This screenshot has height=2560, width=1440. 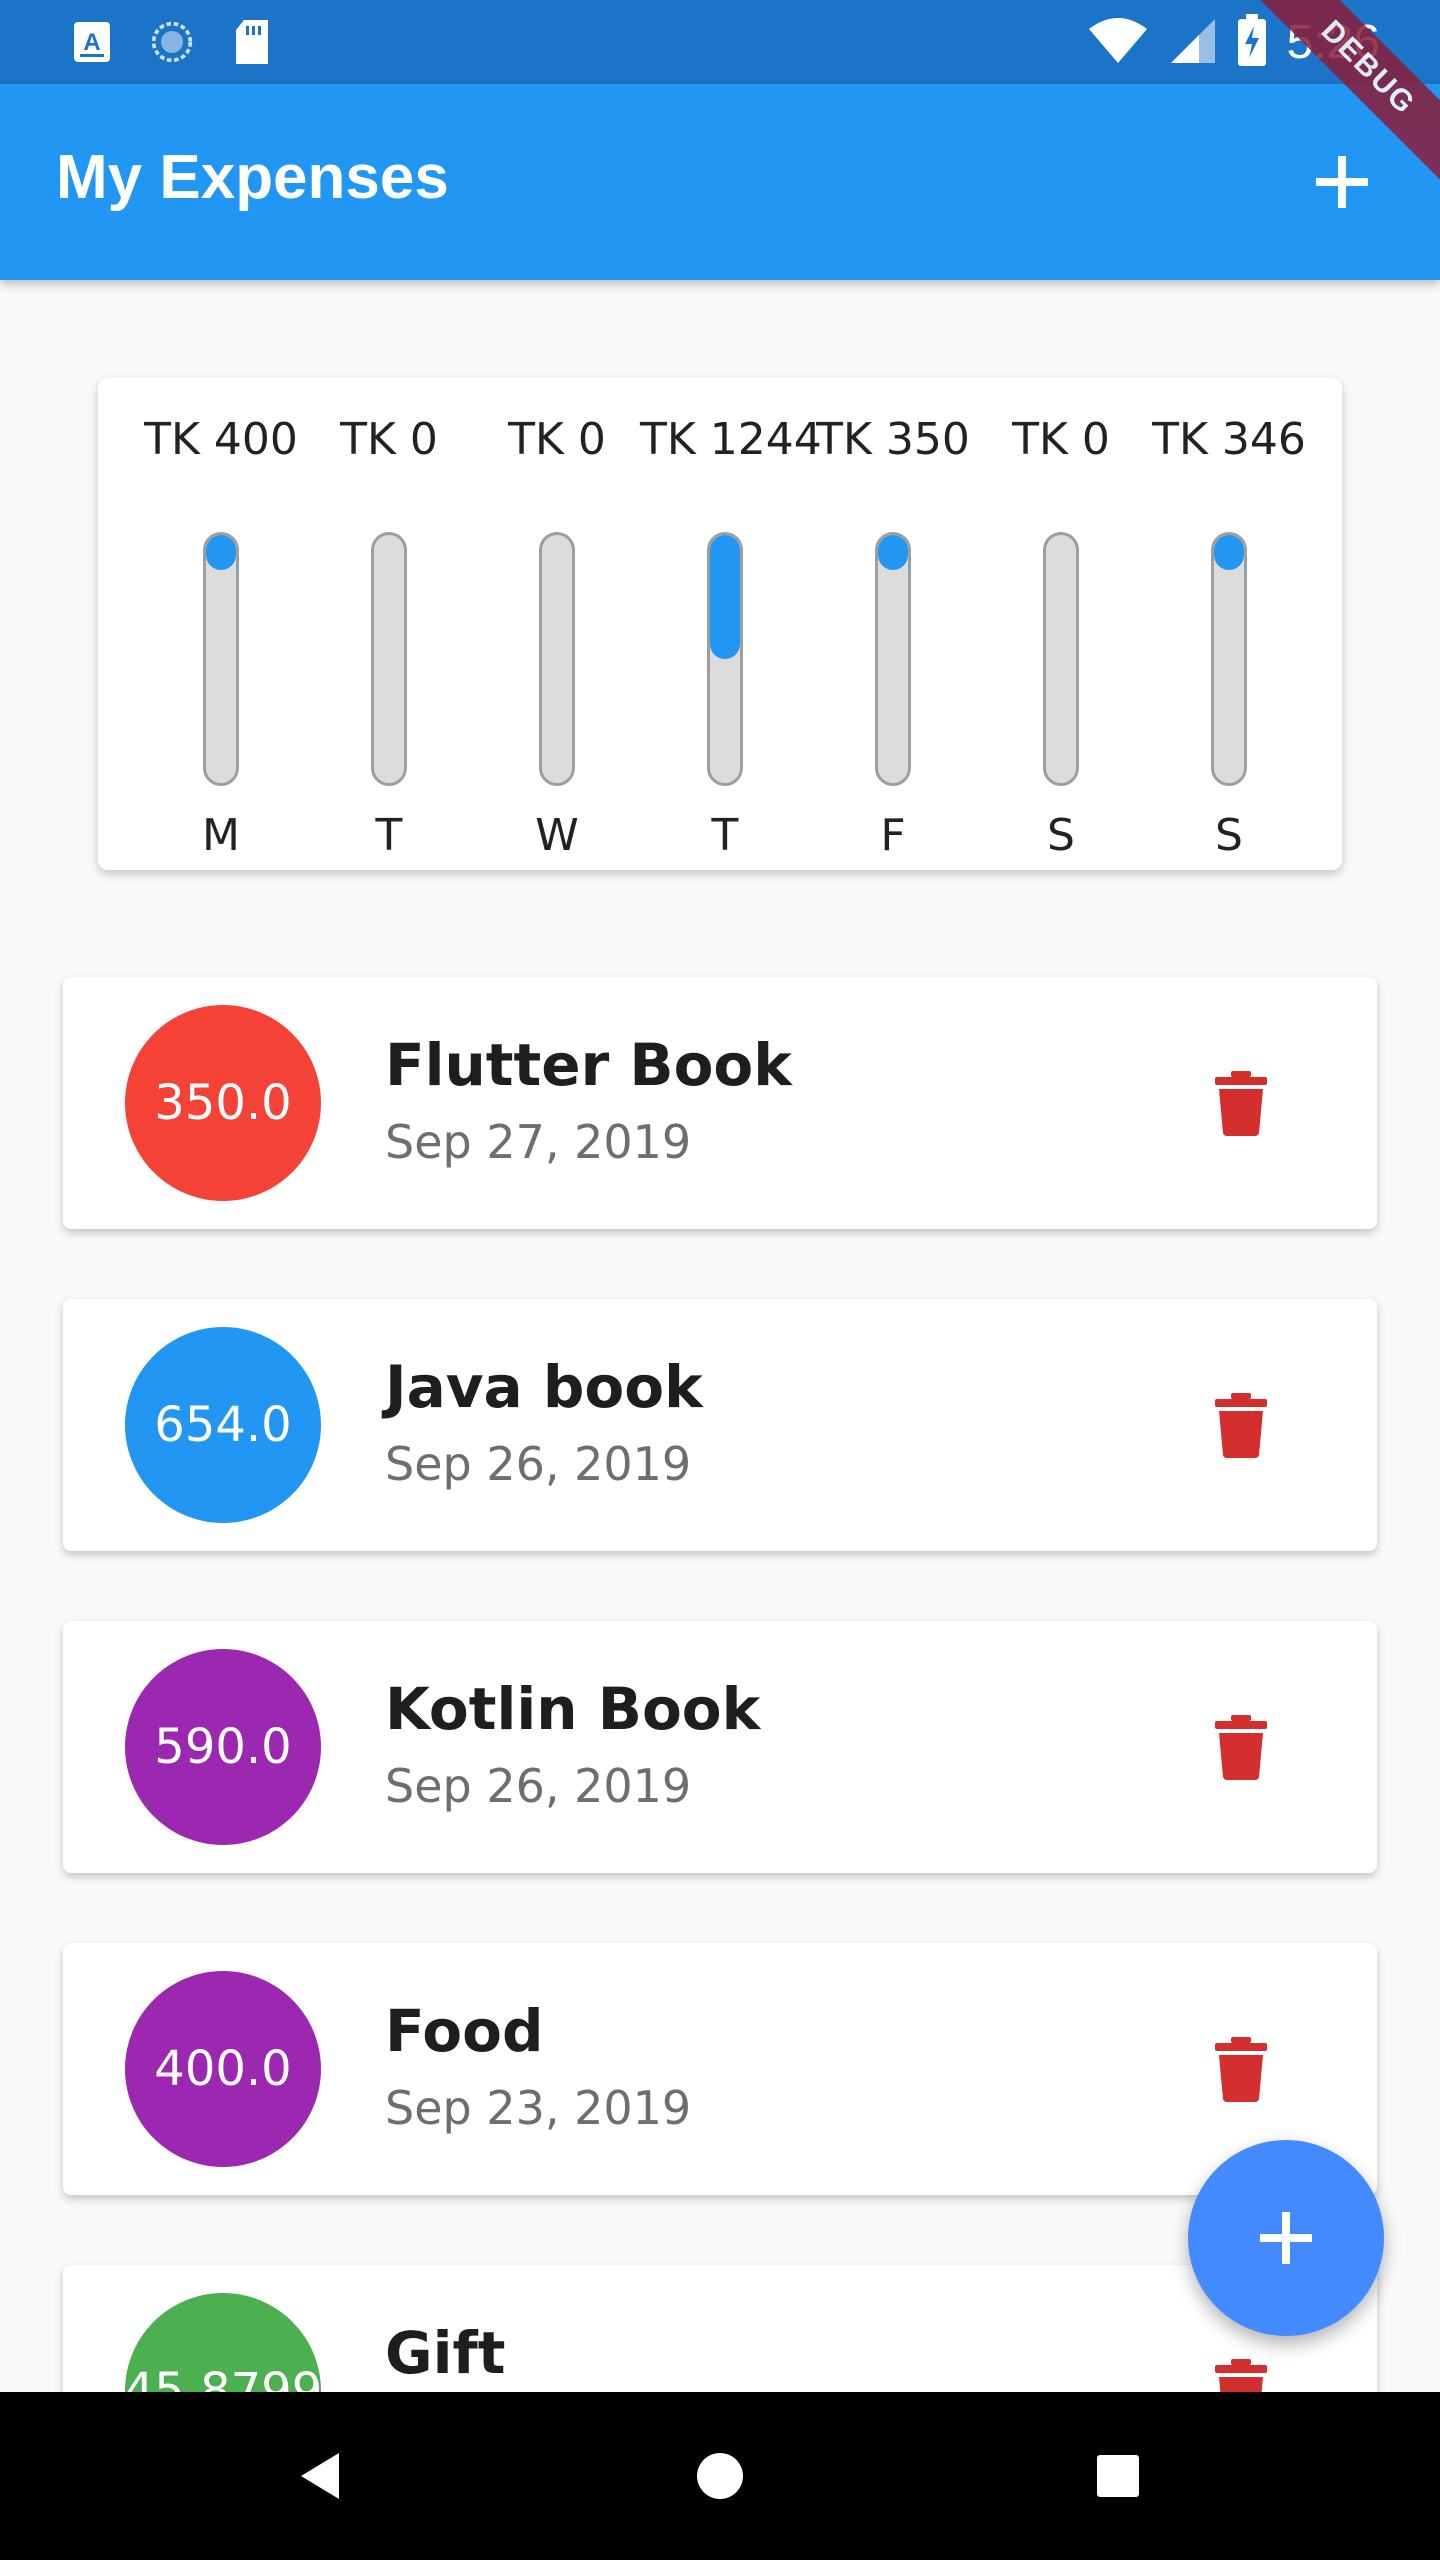 I want to click on sync-icon, so click(x=172, y=42).